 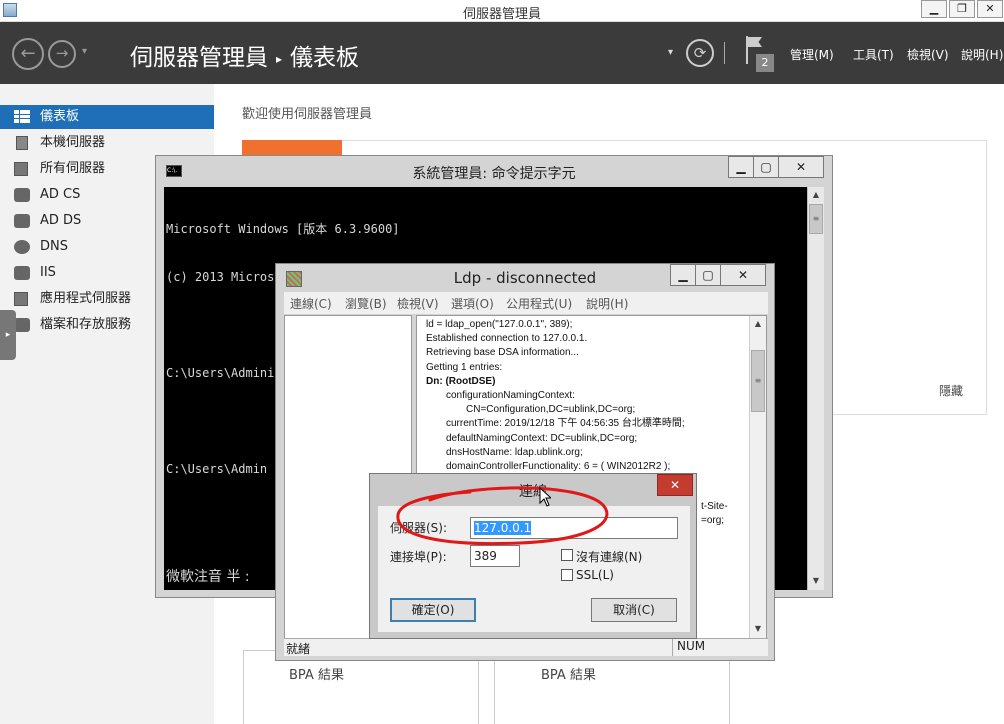 I want to click on port-input: 389, so click(x=495, y=556).